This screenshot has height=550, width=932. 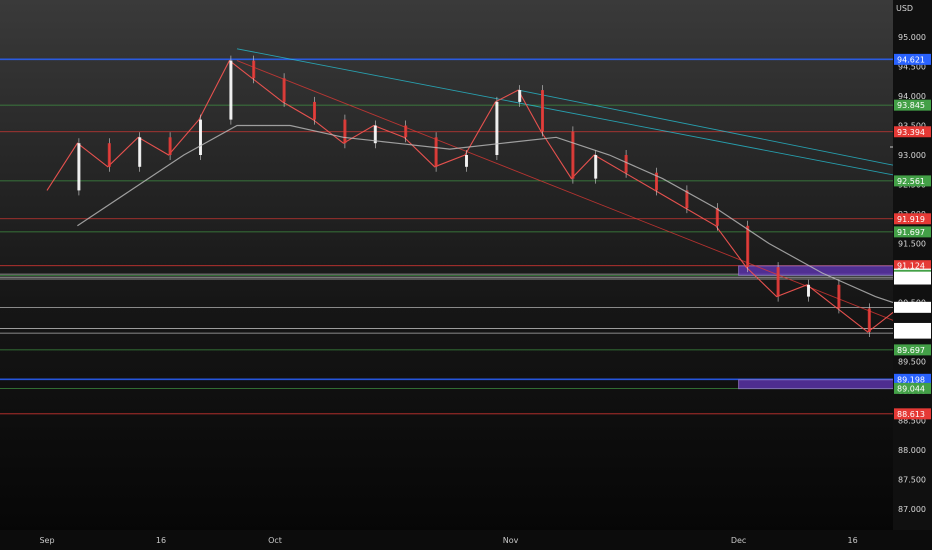 What do you see at coordinates (912, 480) in the screenshot?
I see `y-tick-label-15: 87.500` at bounding box center [912, 480].